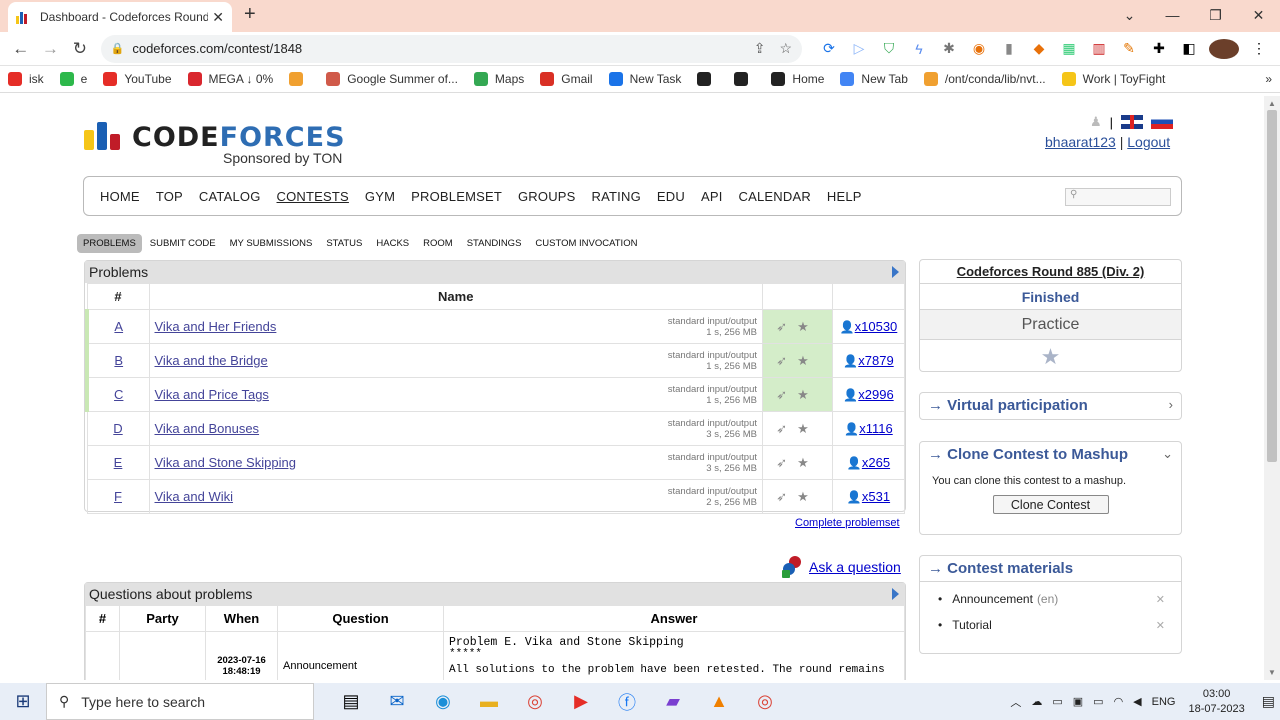 The height and width of the screenshot is (720, 1280). Describe the element at coordinates (180, 701) in the screenshot. I see `taskbar-search-input: ⚲ Type here to search` at that location.